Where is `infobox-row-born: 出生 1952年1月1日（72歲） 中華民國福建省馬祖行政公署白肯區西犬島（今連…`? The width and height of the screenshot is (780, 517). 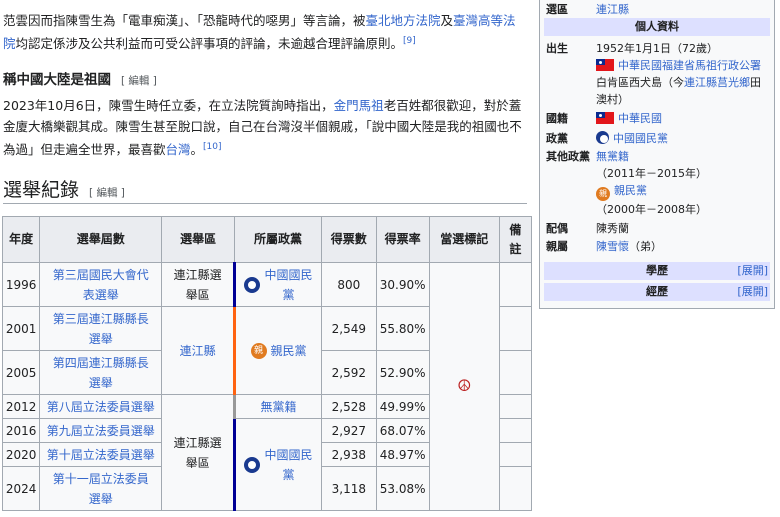 infobox-row-born: 出生 1952年1月1日（72歲） 中華民國福建省馬祖行政公署白肯區西犬島（今連… is located at coordinates (658, 73).